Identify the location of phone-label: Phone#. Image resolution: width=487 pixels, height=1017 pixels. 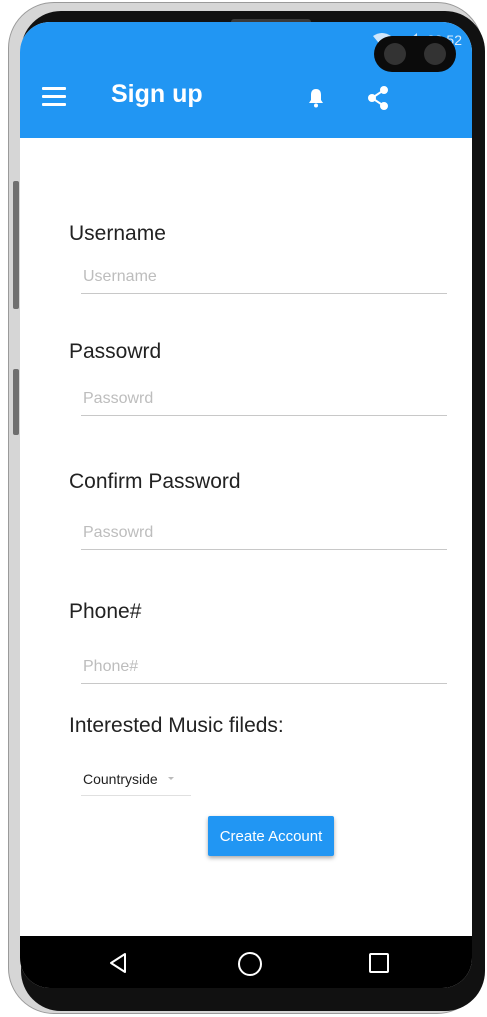
(105, 611).